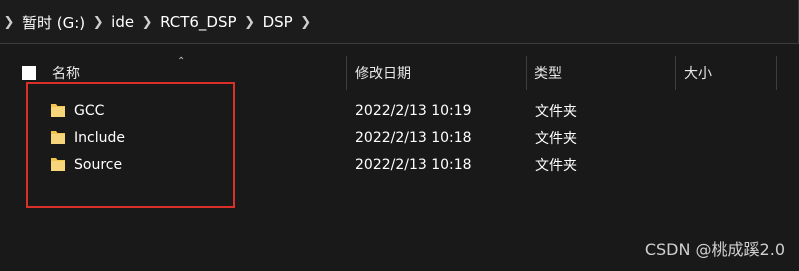  What do you see at coordinates (29, 73) in the screenshot?
I see `select-all-checkbox` at bounding box center [29, 73].